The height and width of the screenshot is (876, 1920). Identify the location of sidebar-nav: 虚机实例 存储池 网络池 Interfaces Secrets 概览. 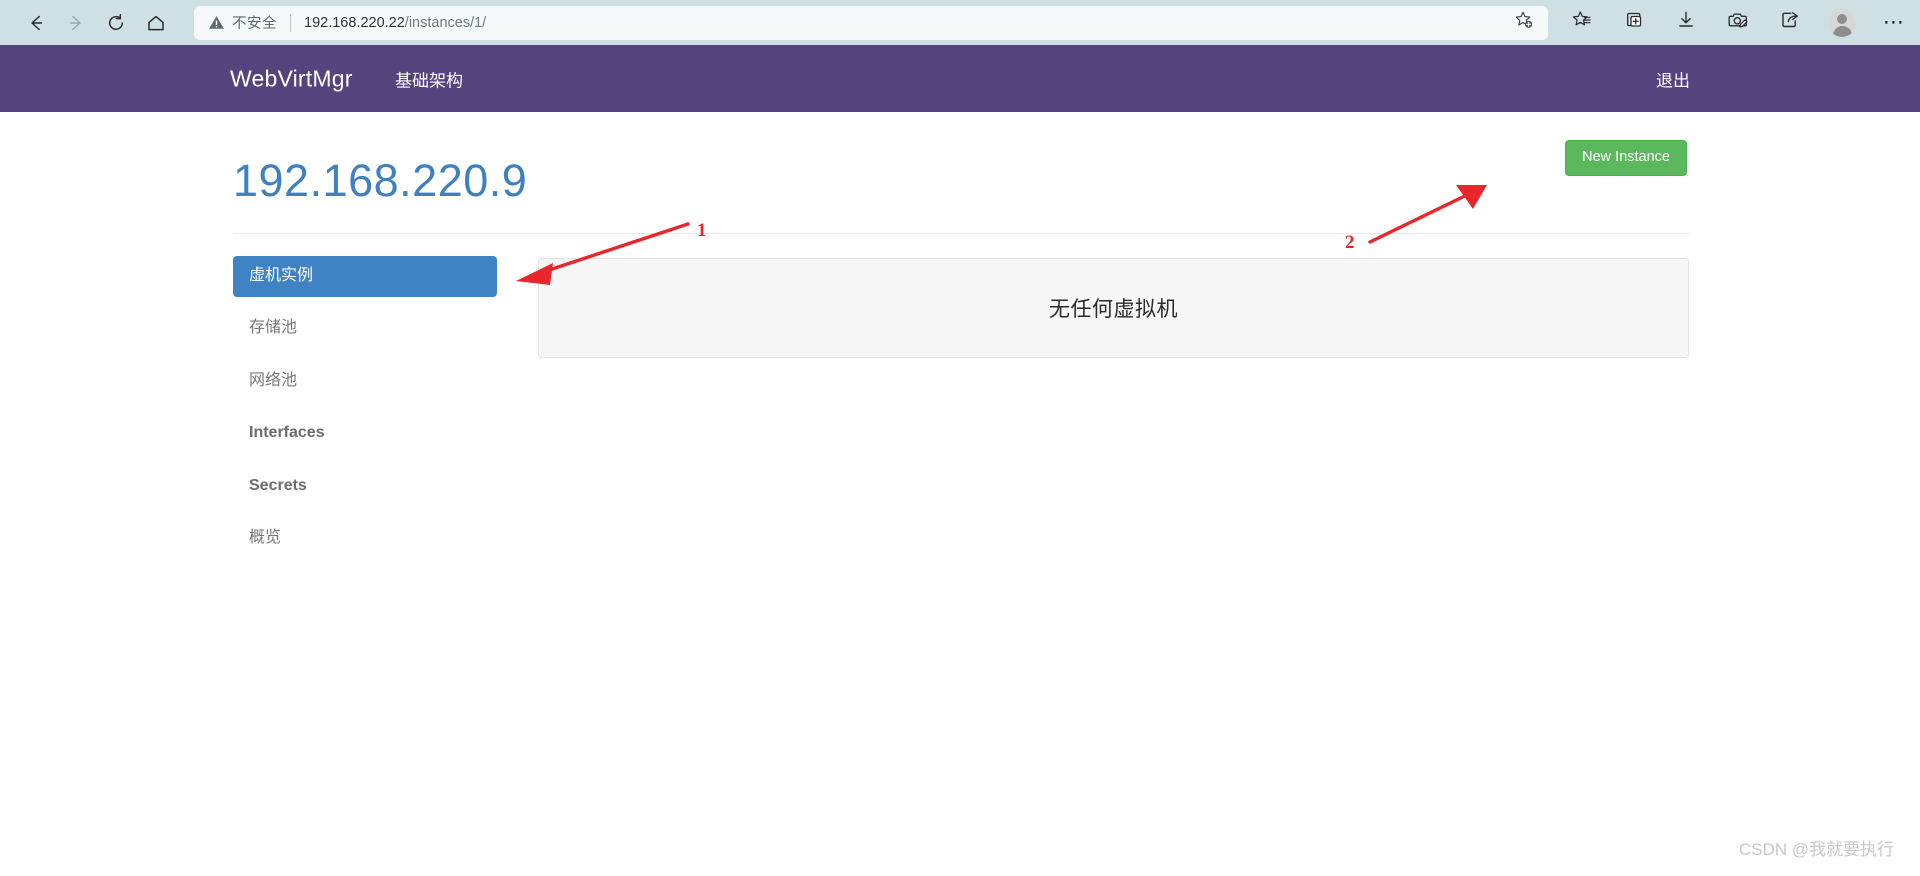
(365, 413).